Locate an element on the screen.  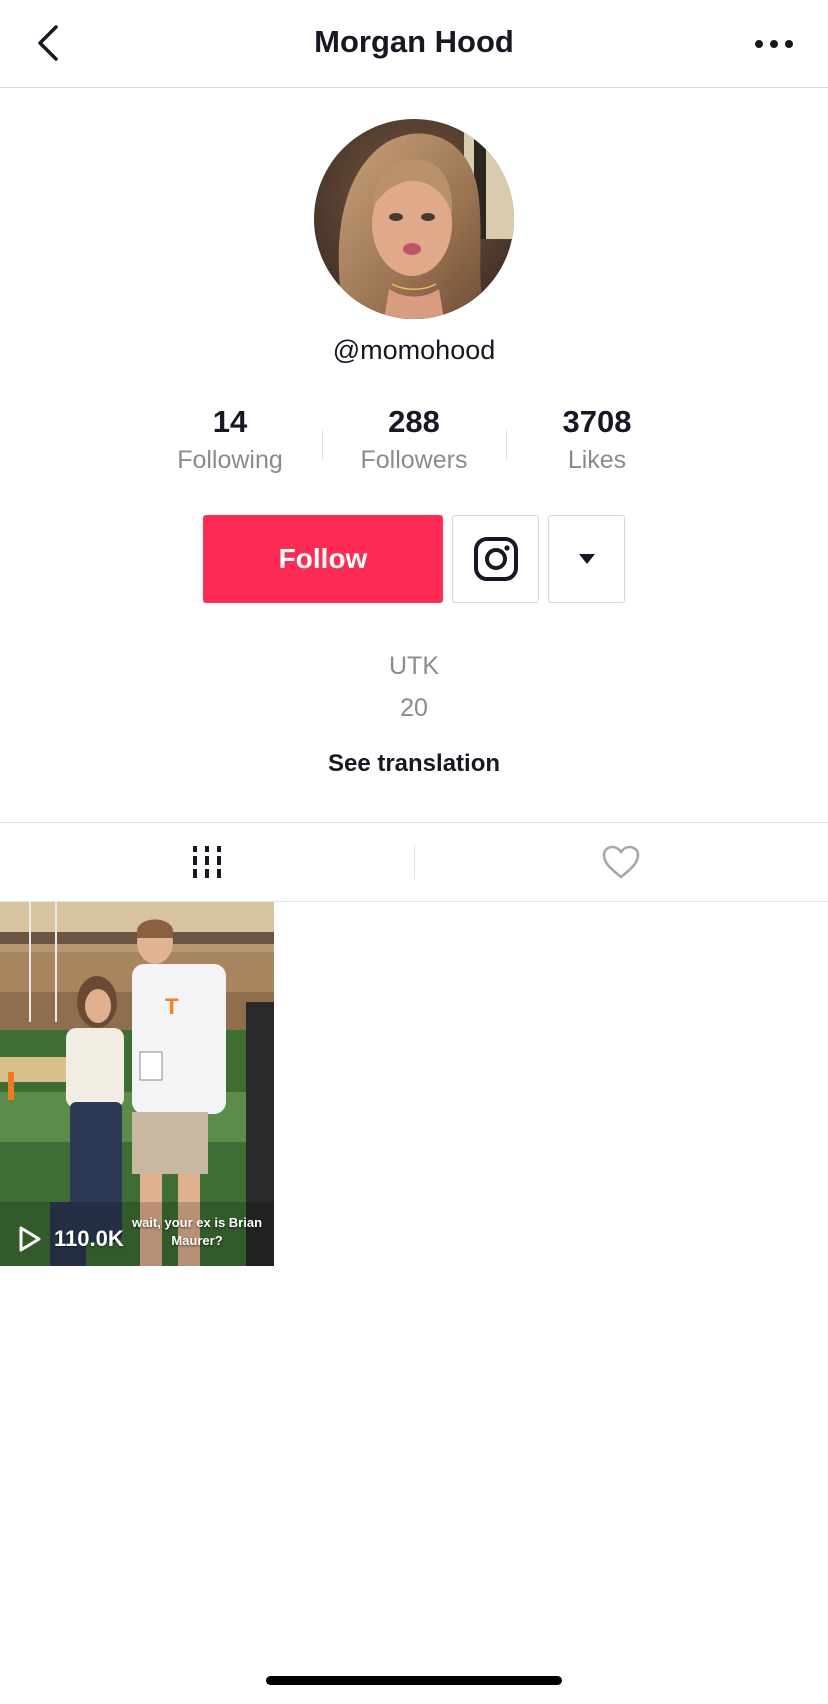
bio-line: 20 is located at coordinates (414, 708).